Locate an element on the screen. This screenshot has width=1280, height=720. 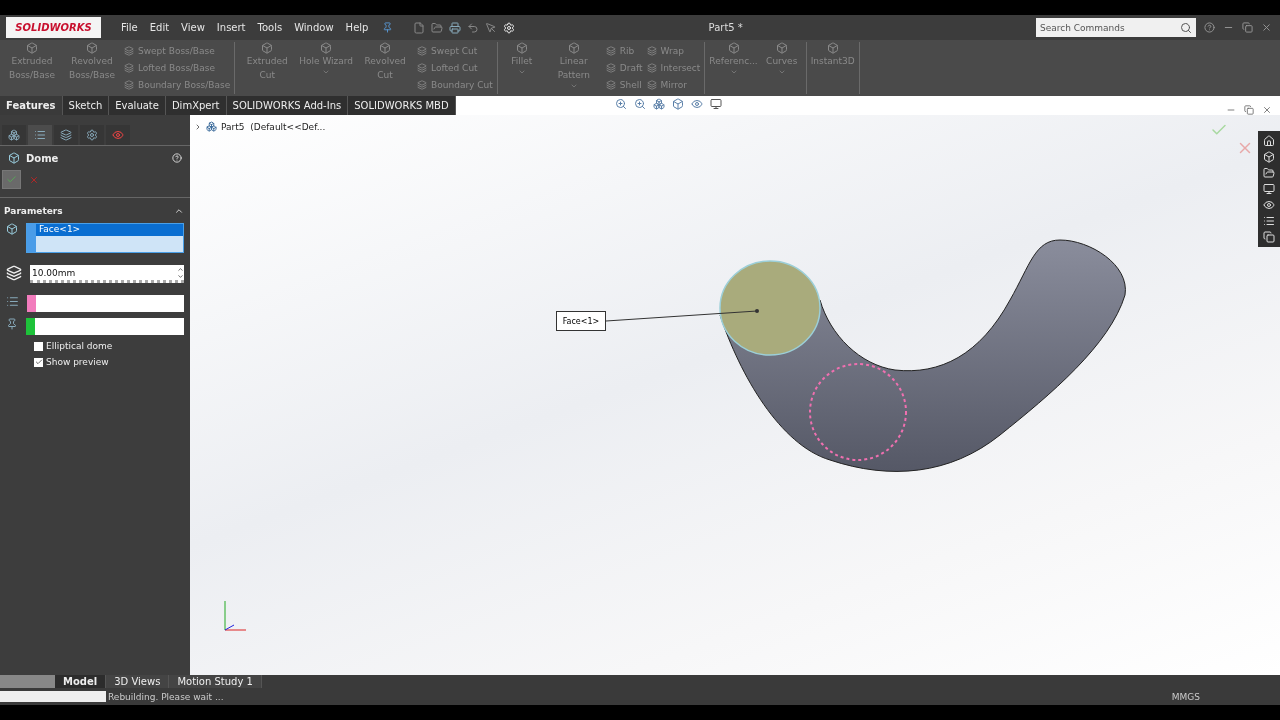
menu-item: Edit is located at coordinates (159, 27).